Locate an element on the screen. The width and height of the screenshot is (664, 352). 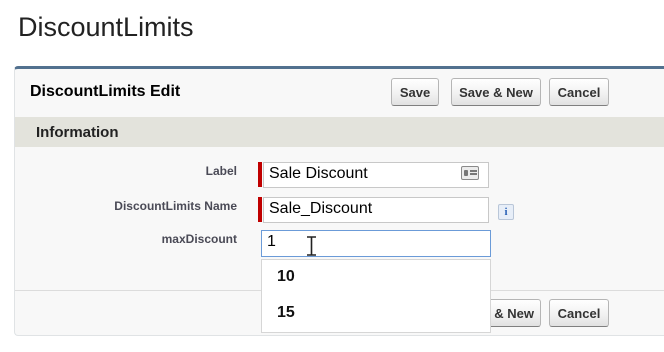
contact-card-icon is located at coordinates (470, 173).